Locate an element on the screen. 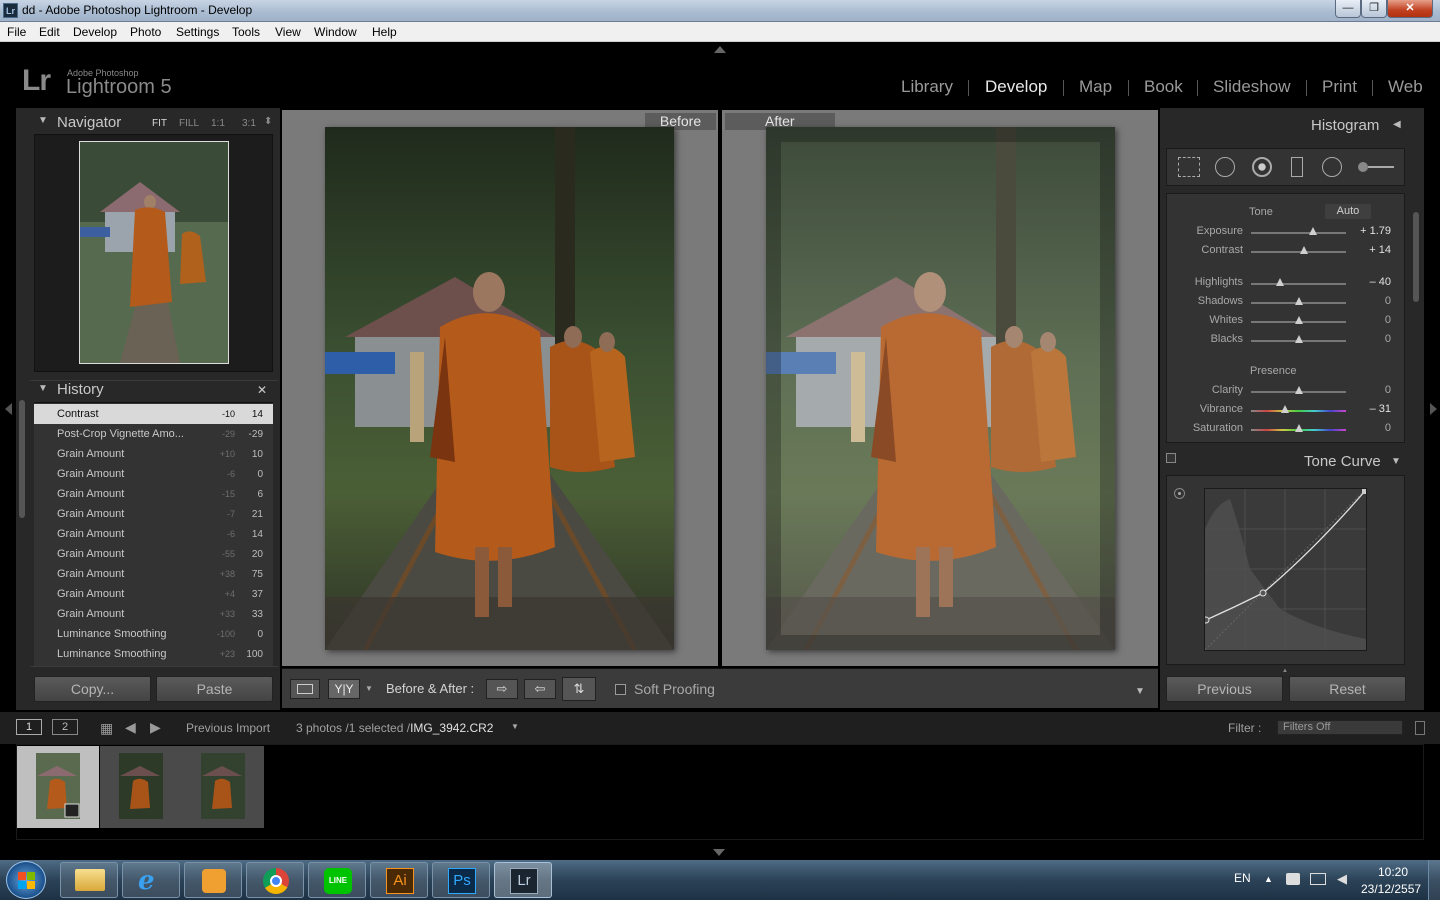 This screenshot has width=1440, height=900. loupe-view-button is located at coordinates (305, 689).